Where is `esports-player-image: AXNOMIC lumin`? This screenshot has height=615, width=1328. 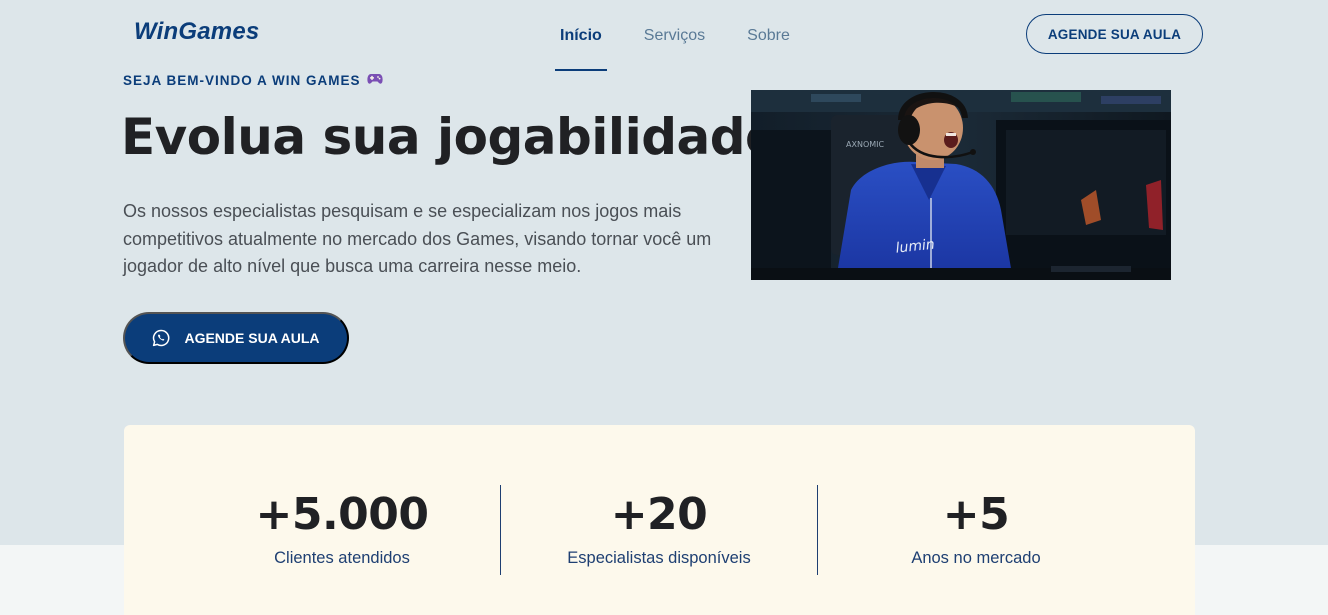 esports-player-image: AXNOMIC lumin is located at coordinates (961, 185).